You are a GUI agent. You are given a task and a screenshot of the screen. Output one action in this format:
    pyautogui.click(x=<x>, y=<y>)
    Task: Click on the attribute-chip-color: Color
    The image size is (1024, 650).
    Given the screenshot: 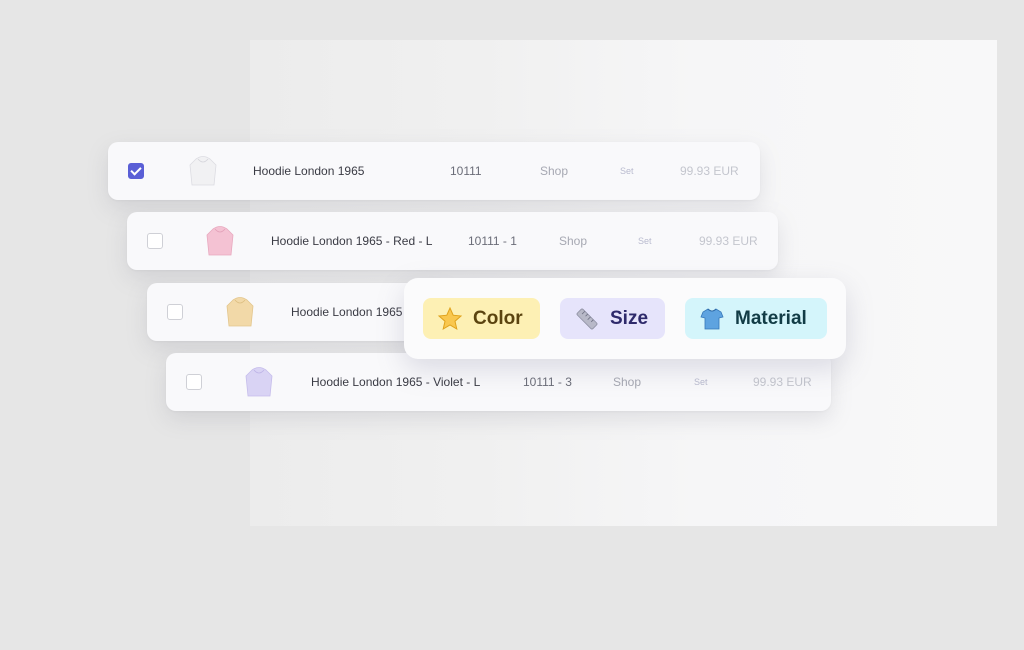 What is the action you would take?
    pyautogui.click(x=481, y=318)
    